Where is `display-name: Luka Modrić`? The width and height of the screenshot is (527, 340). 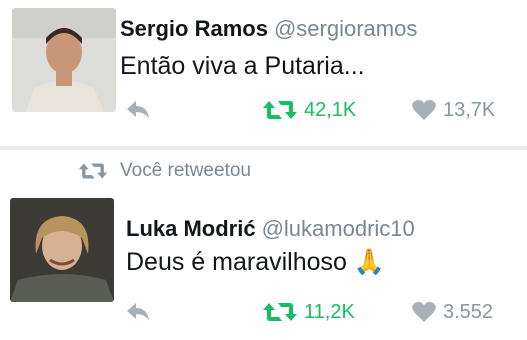
display-name: Luka Modrić is located at coordinates (191, 228).